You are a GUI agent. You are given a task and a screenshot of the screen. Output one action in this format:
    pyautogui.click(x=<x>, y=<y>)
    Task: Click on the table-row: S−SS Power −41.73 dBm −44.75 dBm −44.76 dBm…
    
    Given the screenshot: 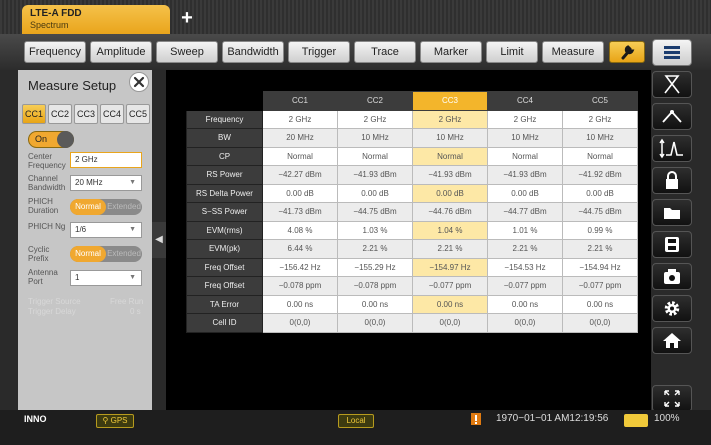 What is the action you would take?
    pyautogui.click(x=412, y=212)
    